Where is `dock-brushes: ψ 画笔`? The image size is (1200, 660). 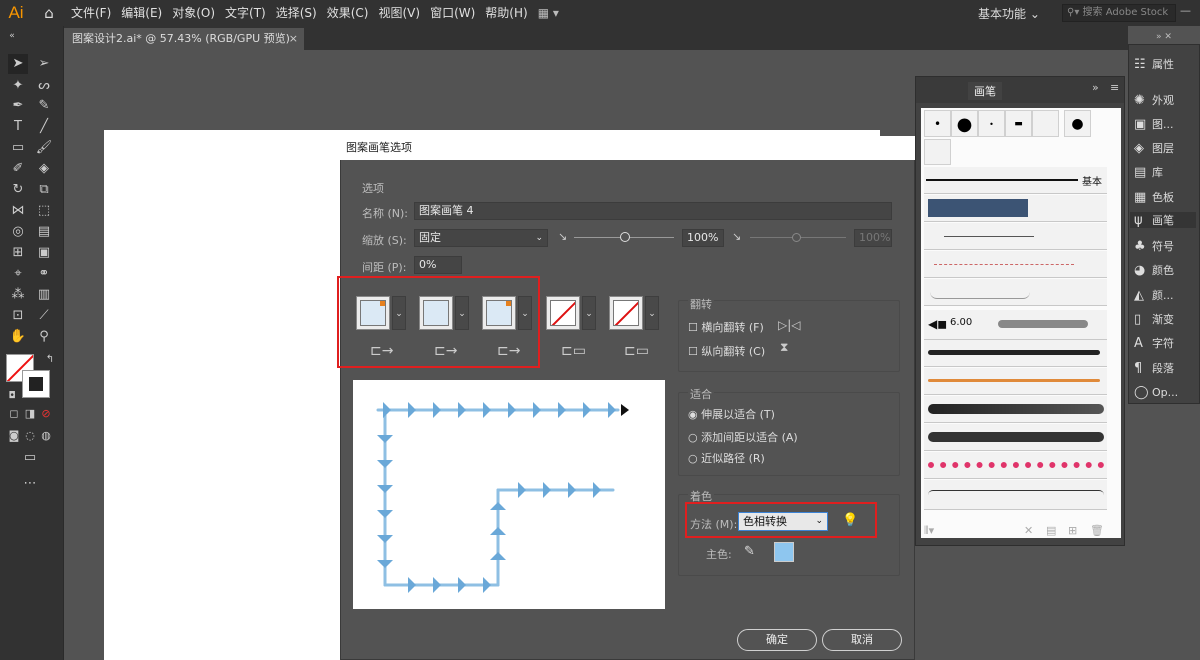 dock-brushes: ψ 画笔 is located at coordinates (1163, 220).